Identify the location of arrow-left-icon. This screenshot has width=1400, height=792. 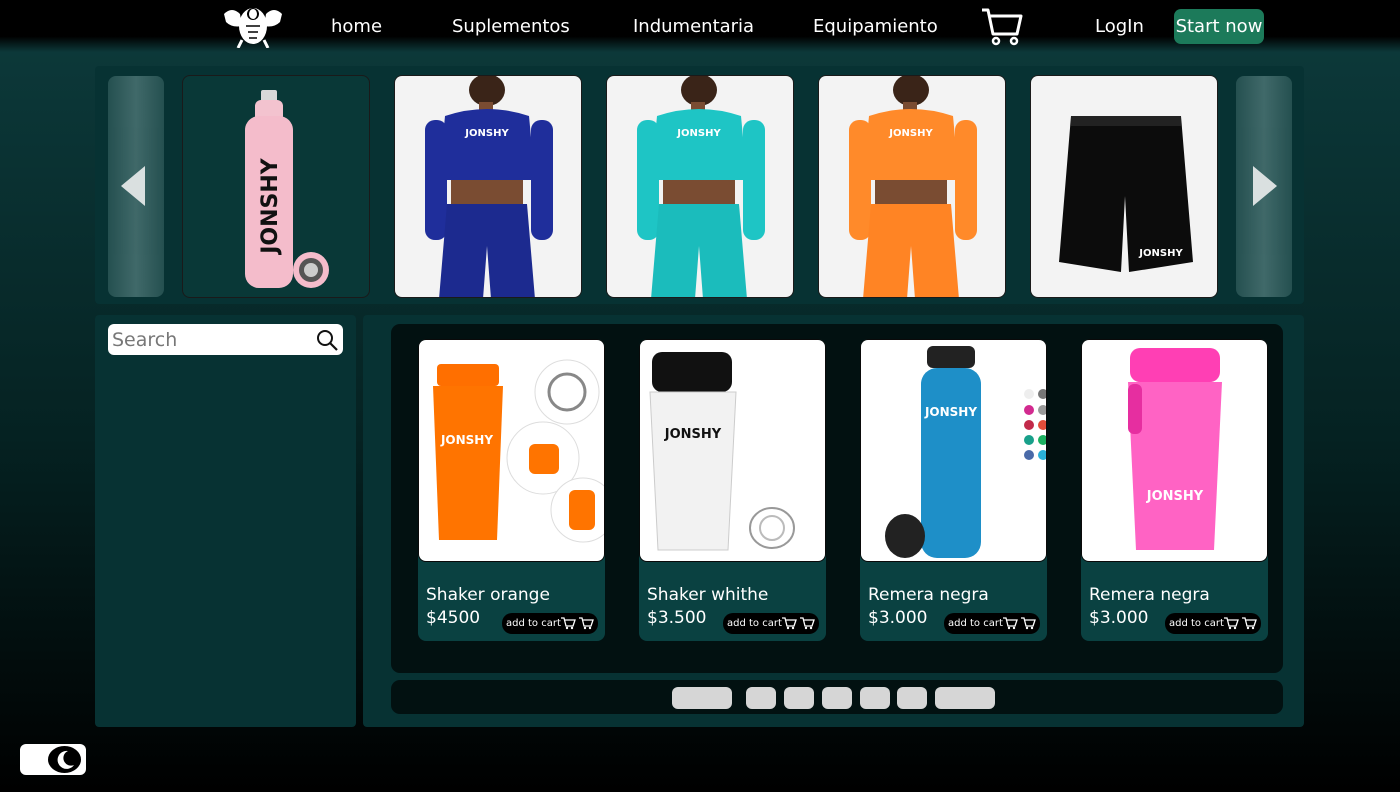
(133, 186).